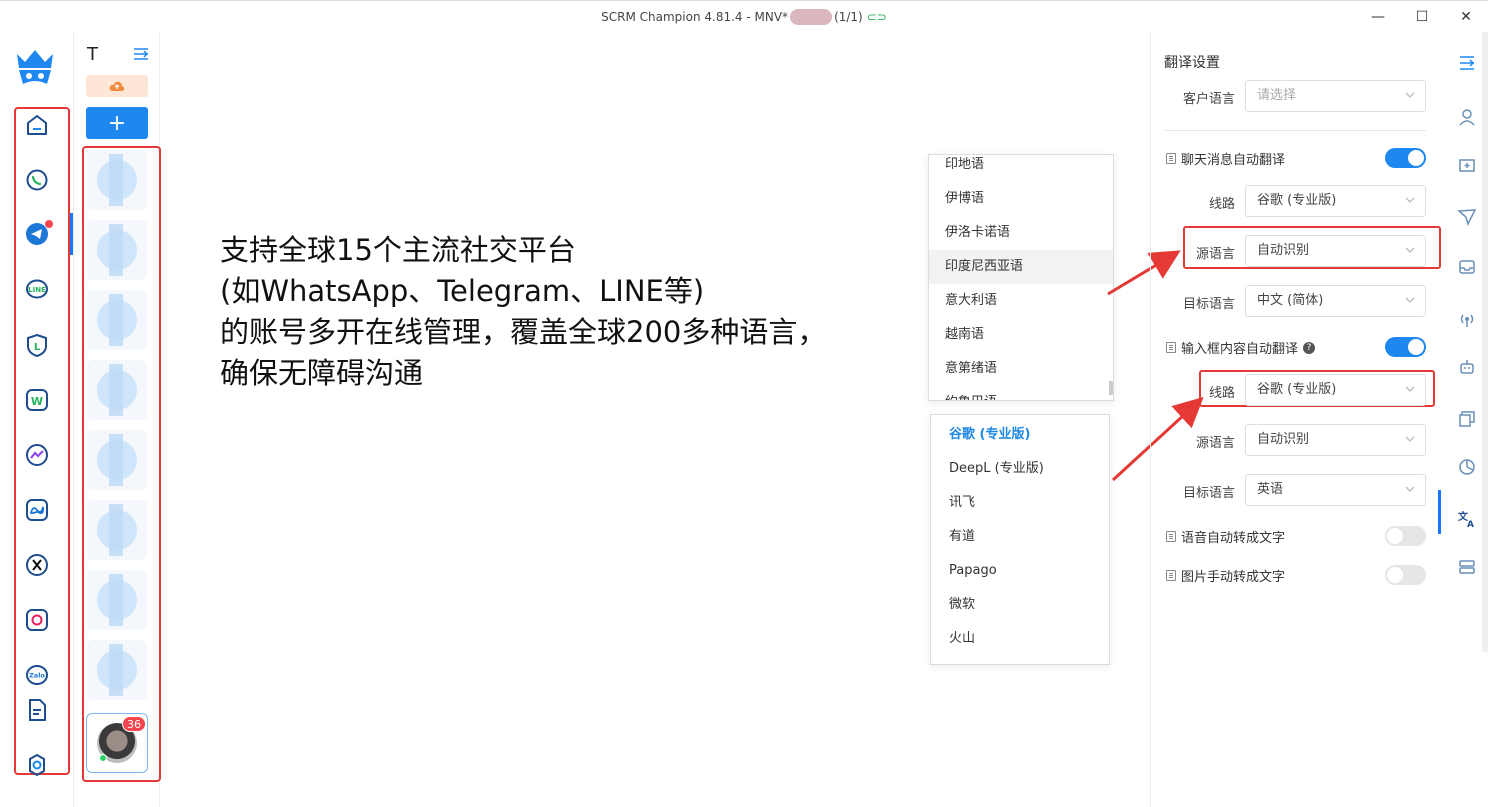  I want to click on promo-line-3: 的账号多开在线管理，覆盖全球200多种语言，, so click(523, 332).